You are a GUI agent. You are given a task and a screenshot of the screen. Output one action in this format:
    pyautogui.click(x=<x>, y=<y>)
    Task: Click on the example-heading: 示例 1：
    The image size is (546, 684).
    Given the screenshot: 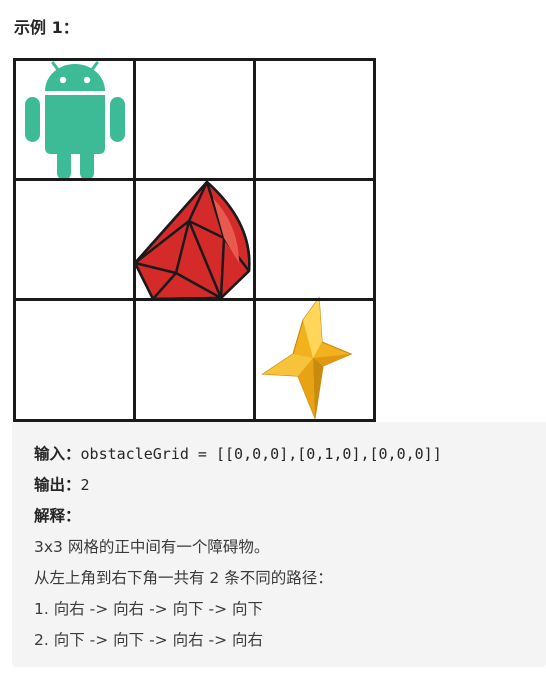 What is the action you would take?
    pyautogui.click(x=46, y=27)
    